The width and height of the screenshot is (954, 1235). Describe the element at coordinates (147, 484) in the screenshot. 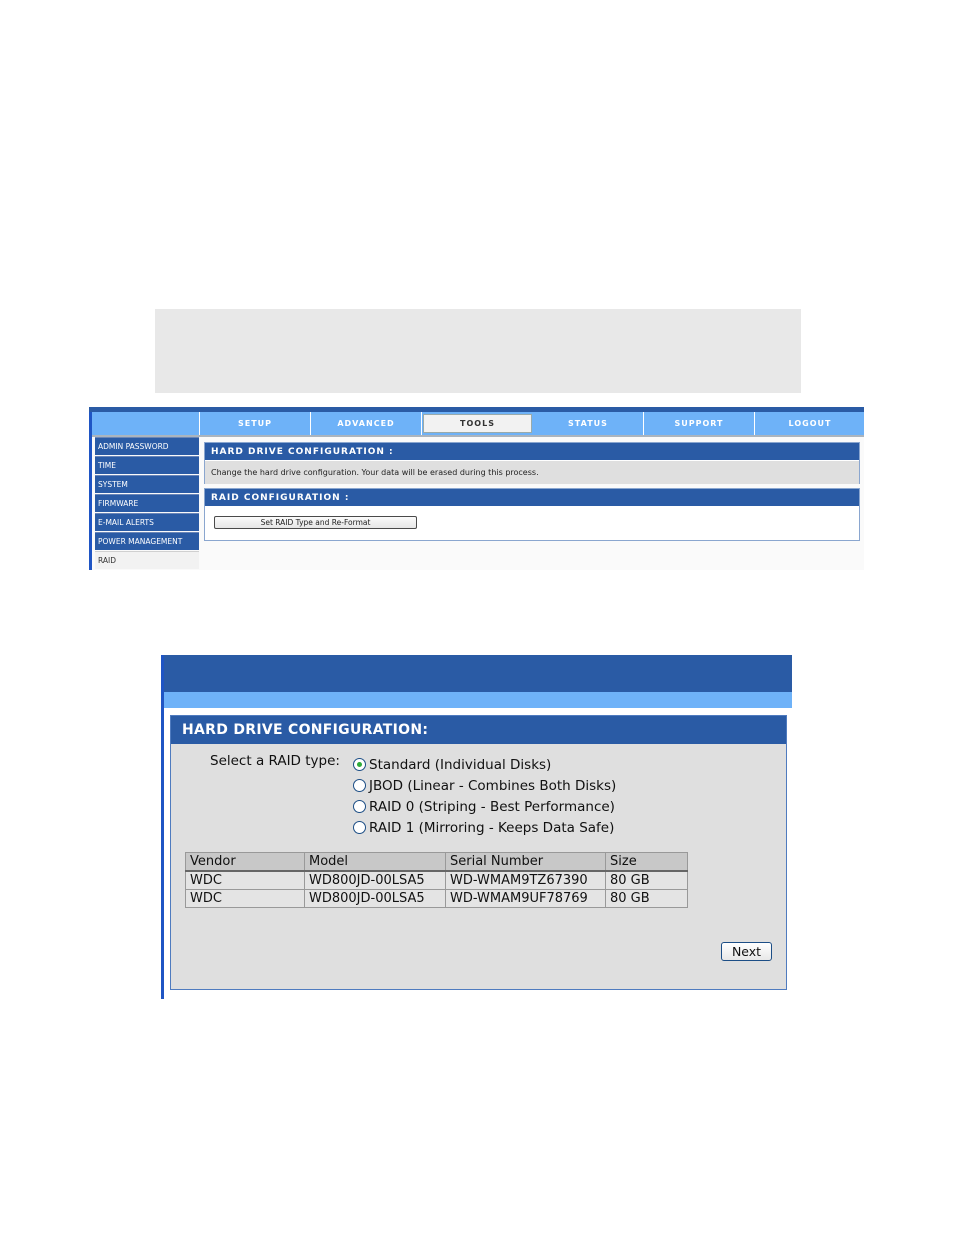

I see `sidebar-item-system: SYSTEM` at that location.